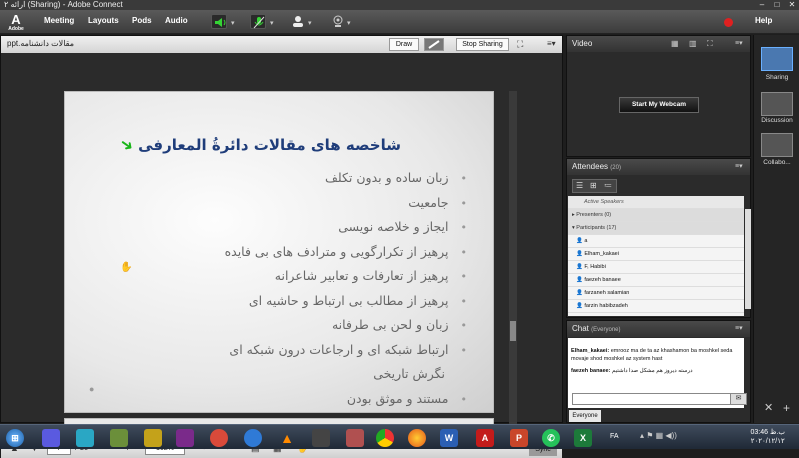 Image resolution: width=799 pixels, height=458 pixels. What do you see at coordinates (768, 437) in the screenshot?
I see `taskbar-clock: 03:46 ب.ظ ۲۰۲۰/۱۲/۱۲` at bounding box center [768, 437].